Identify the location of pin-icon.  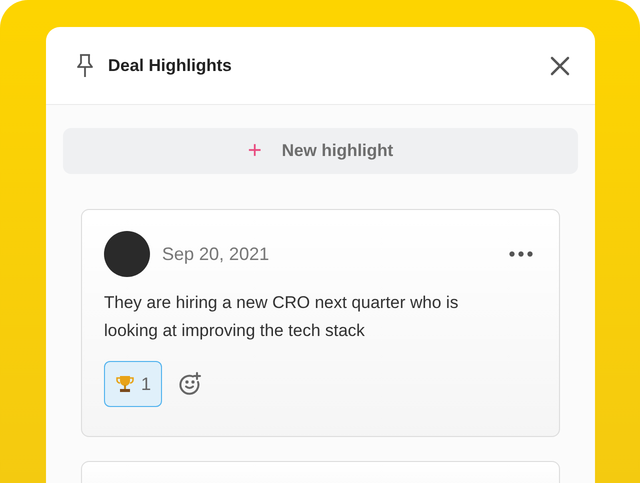
(85, 65).